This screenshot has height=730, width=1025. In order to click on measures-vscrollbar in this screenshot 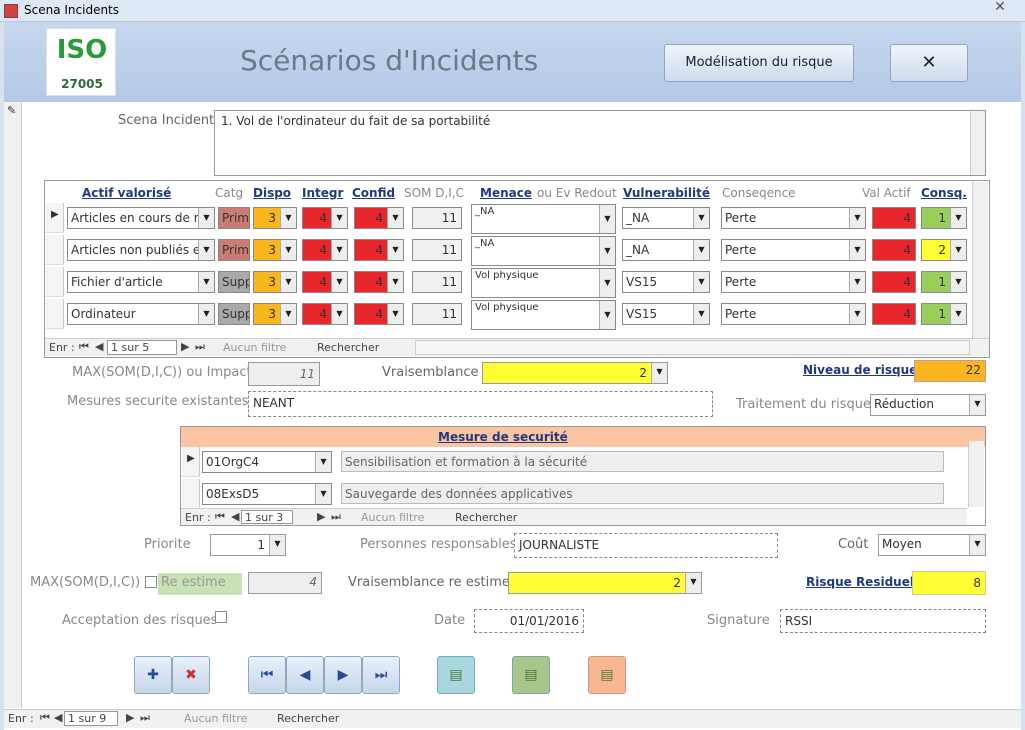, I will do `click(976, 474)`.